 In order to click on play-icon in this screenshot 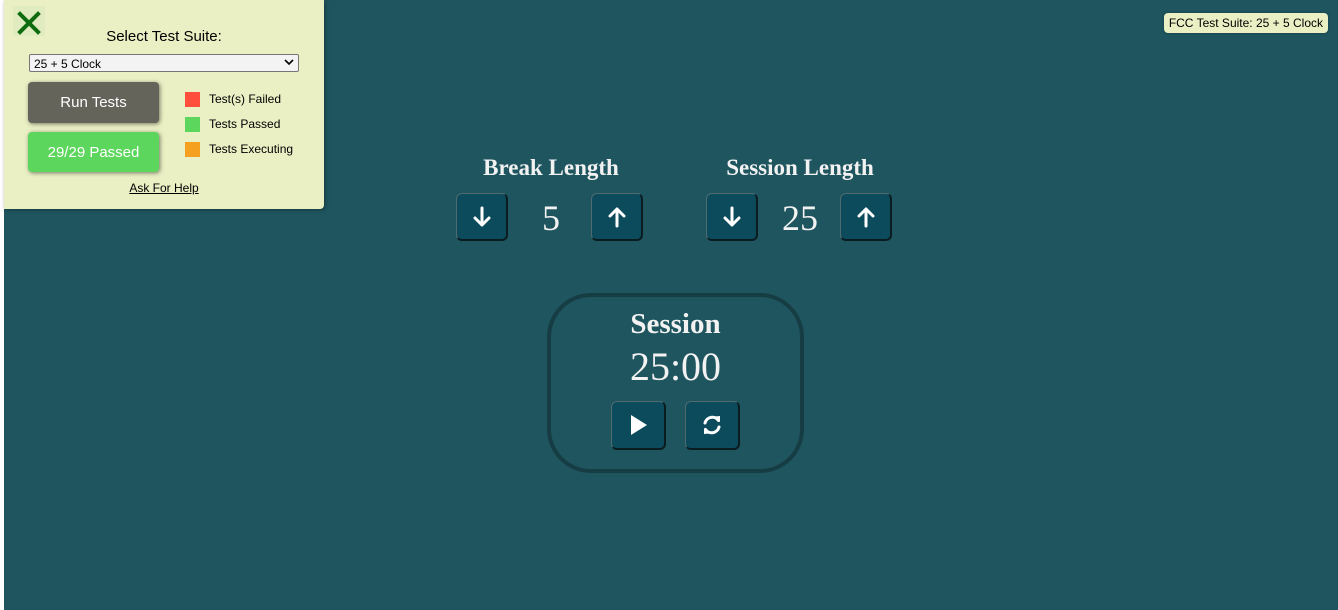, I will do `click(639, 425)`.